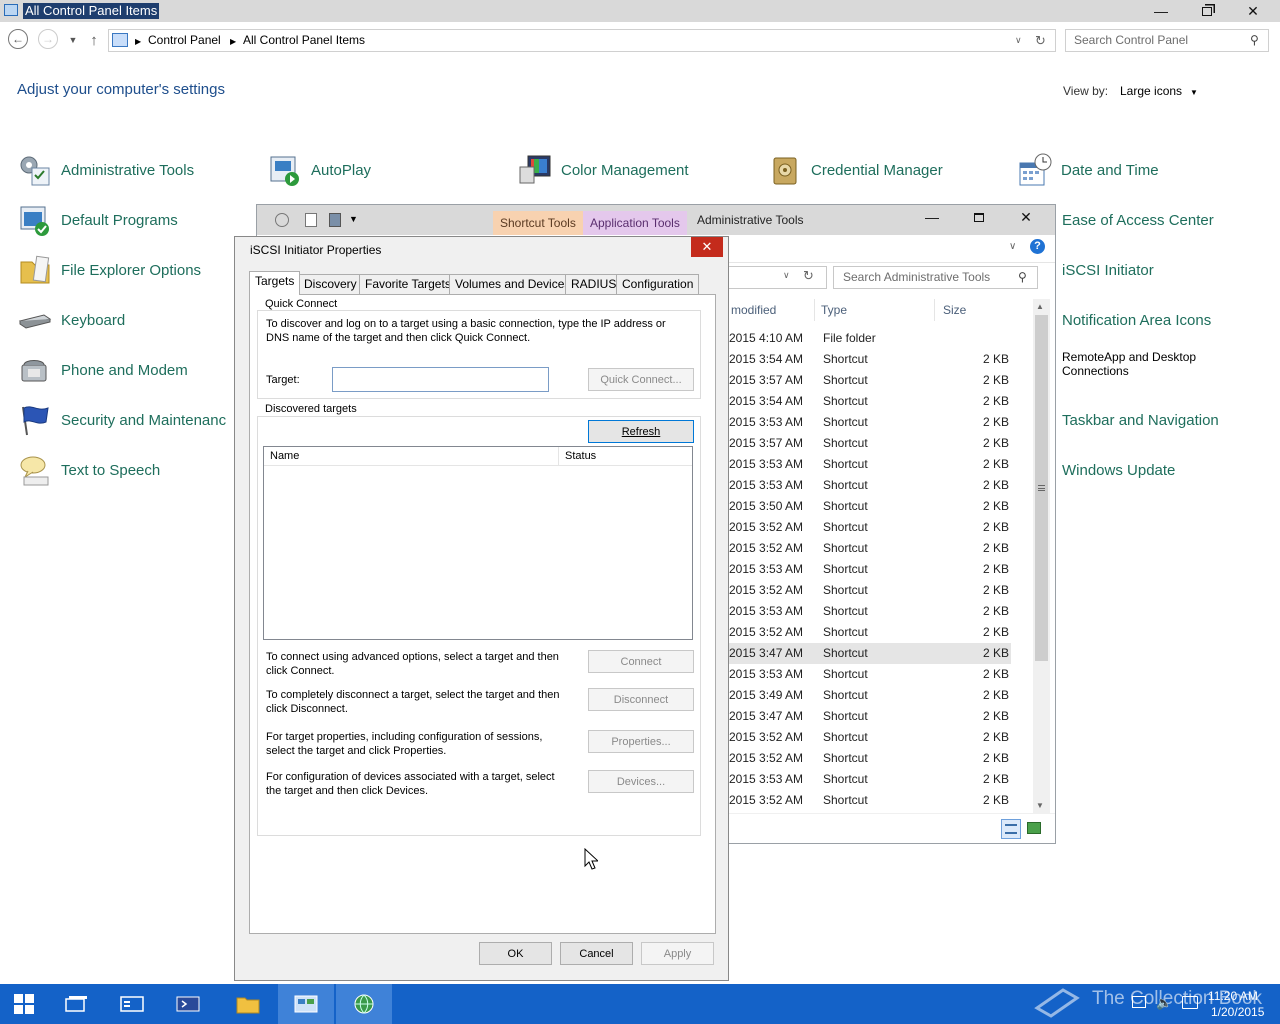 This screenshot has width=1280, height=1024. Describe the element at coordinates (440, 379) in the screenshot. I see `target-input` at that location.